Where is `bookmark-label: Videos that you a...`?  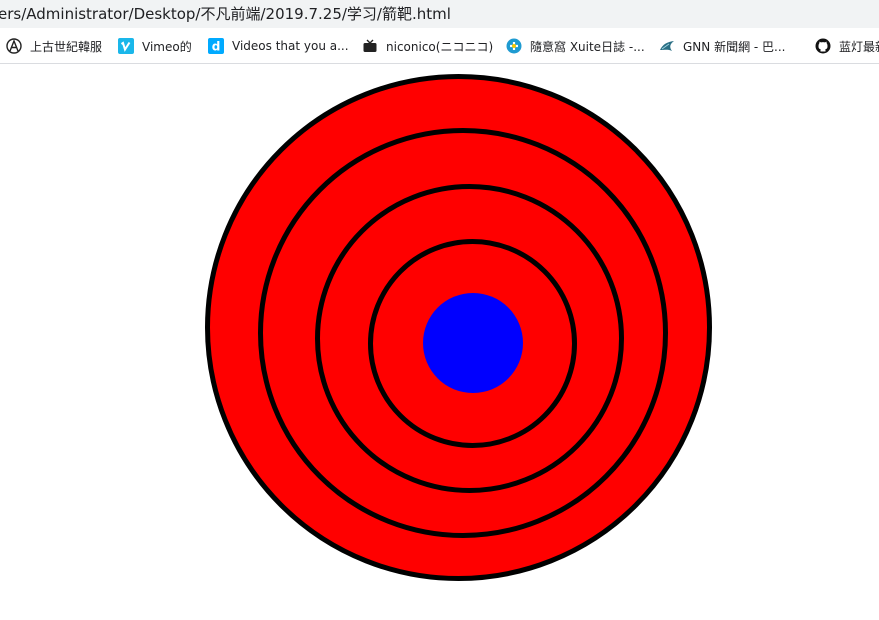
bookmark-label: Videos that you a... is located at coordinates (290, 46).